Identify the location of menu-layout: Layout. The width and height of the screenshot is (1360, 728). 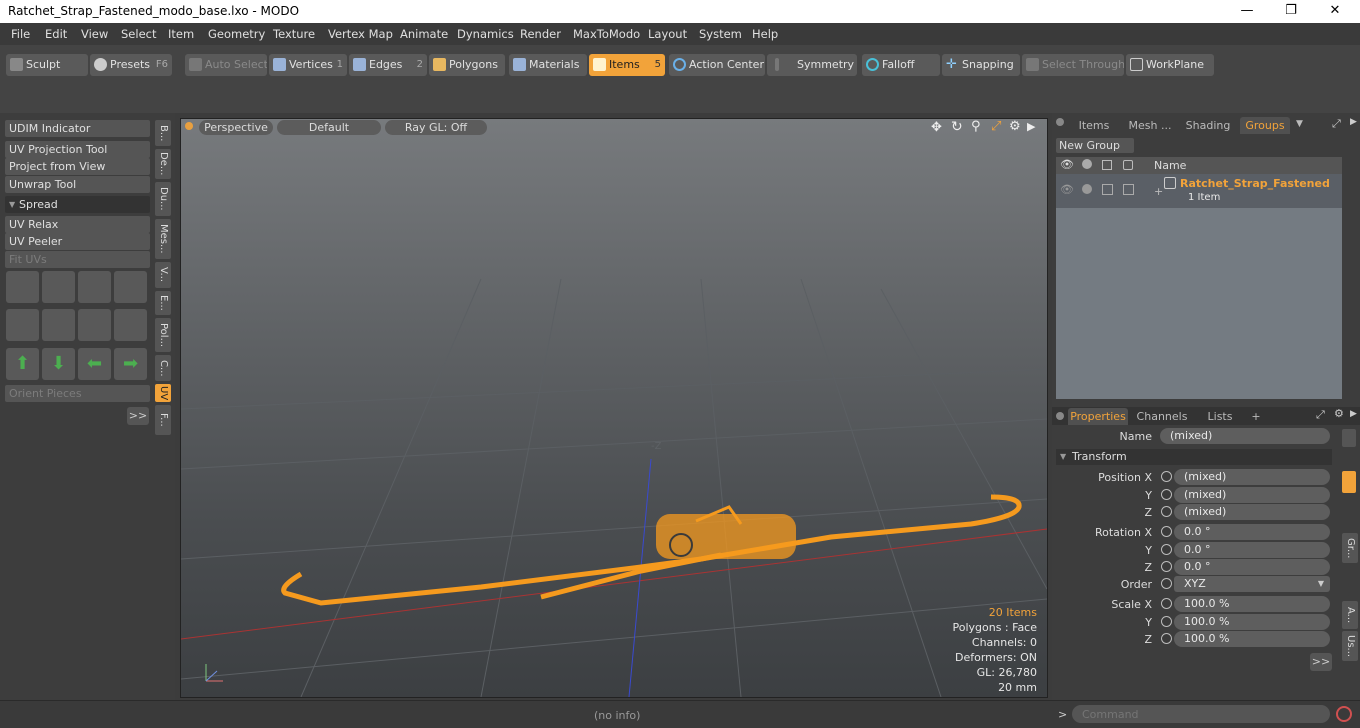
(667, 34).